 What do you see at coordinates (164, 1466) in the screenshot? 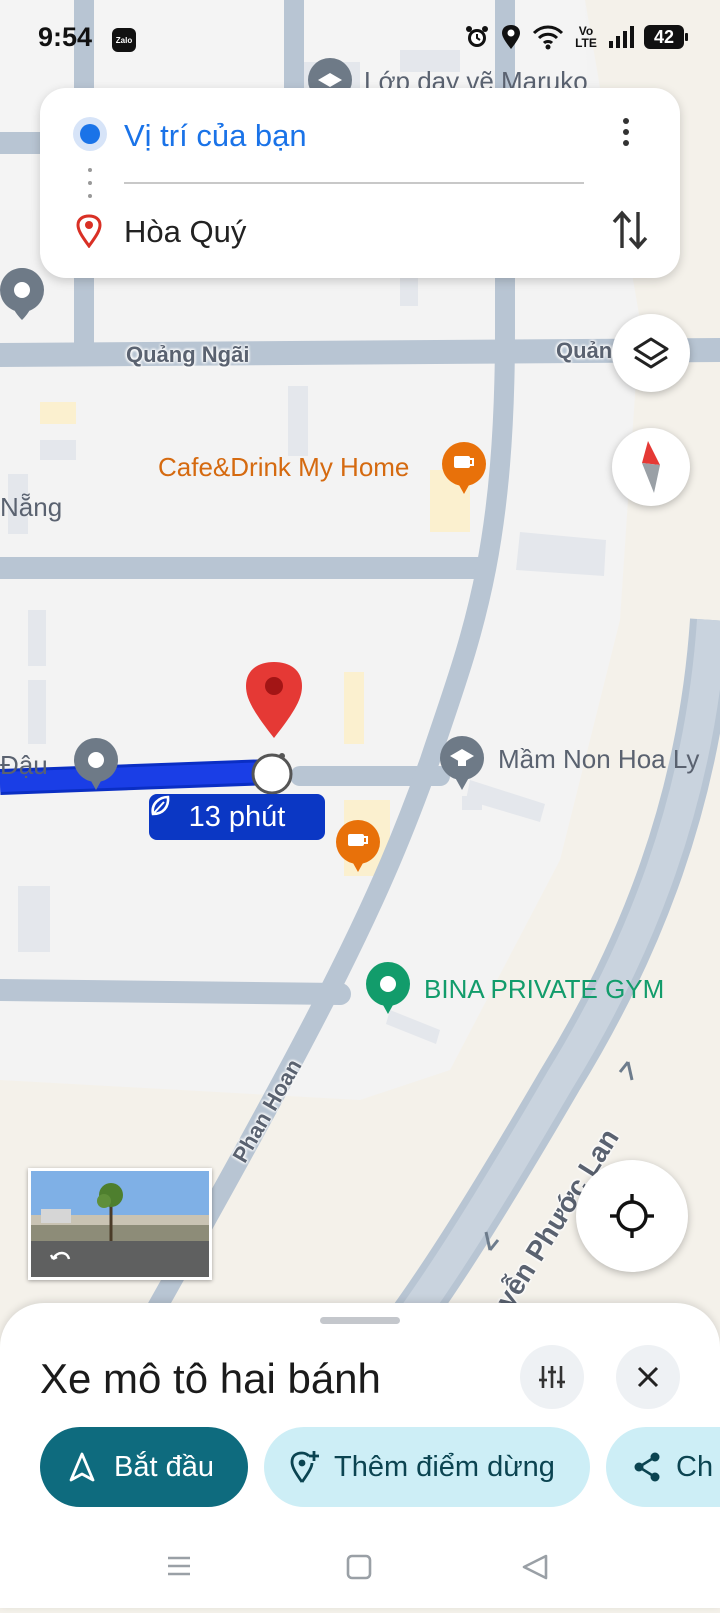
I see `start-label: Bắt đầu` at bounding box center [164, 1466].